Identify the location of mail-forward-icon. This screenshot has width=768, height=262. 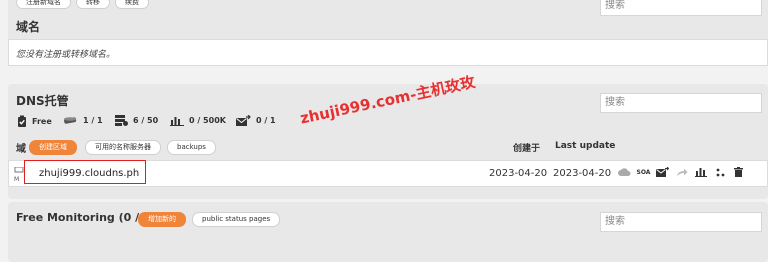
(662, 172).